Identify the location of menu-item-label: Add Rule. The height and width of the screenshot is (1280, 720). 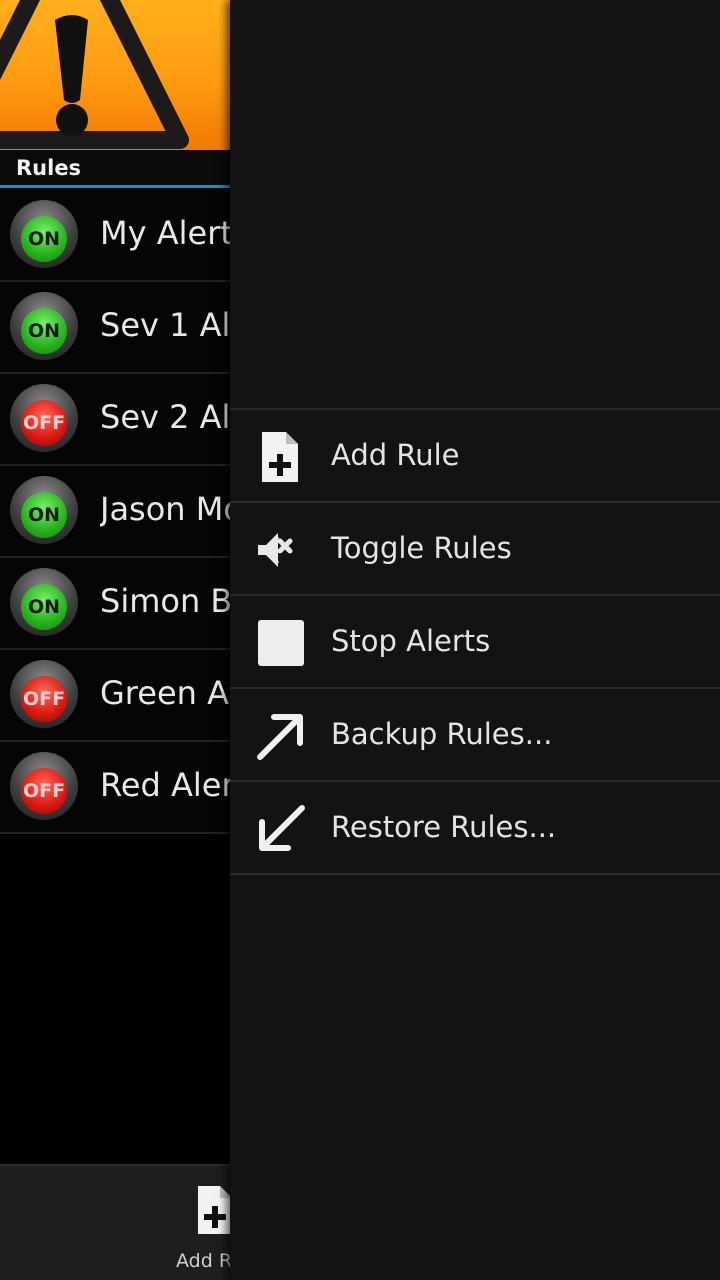
(395, 455).